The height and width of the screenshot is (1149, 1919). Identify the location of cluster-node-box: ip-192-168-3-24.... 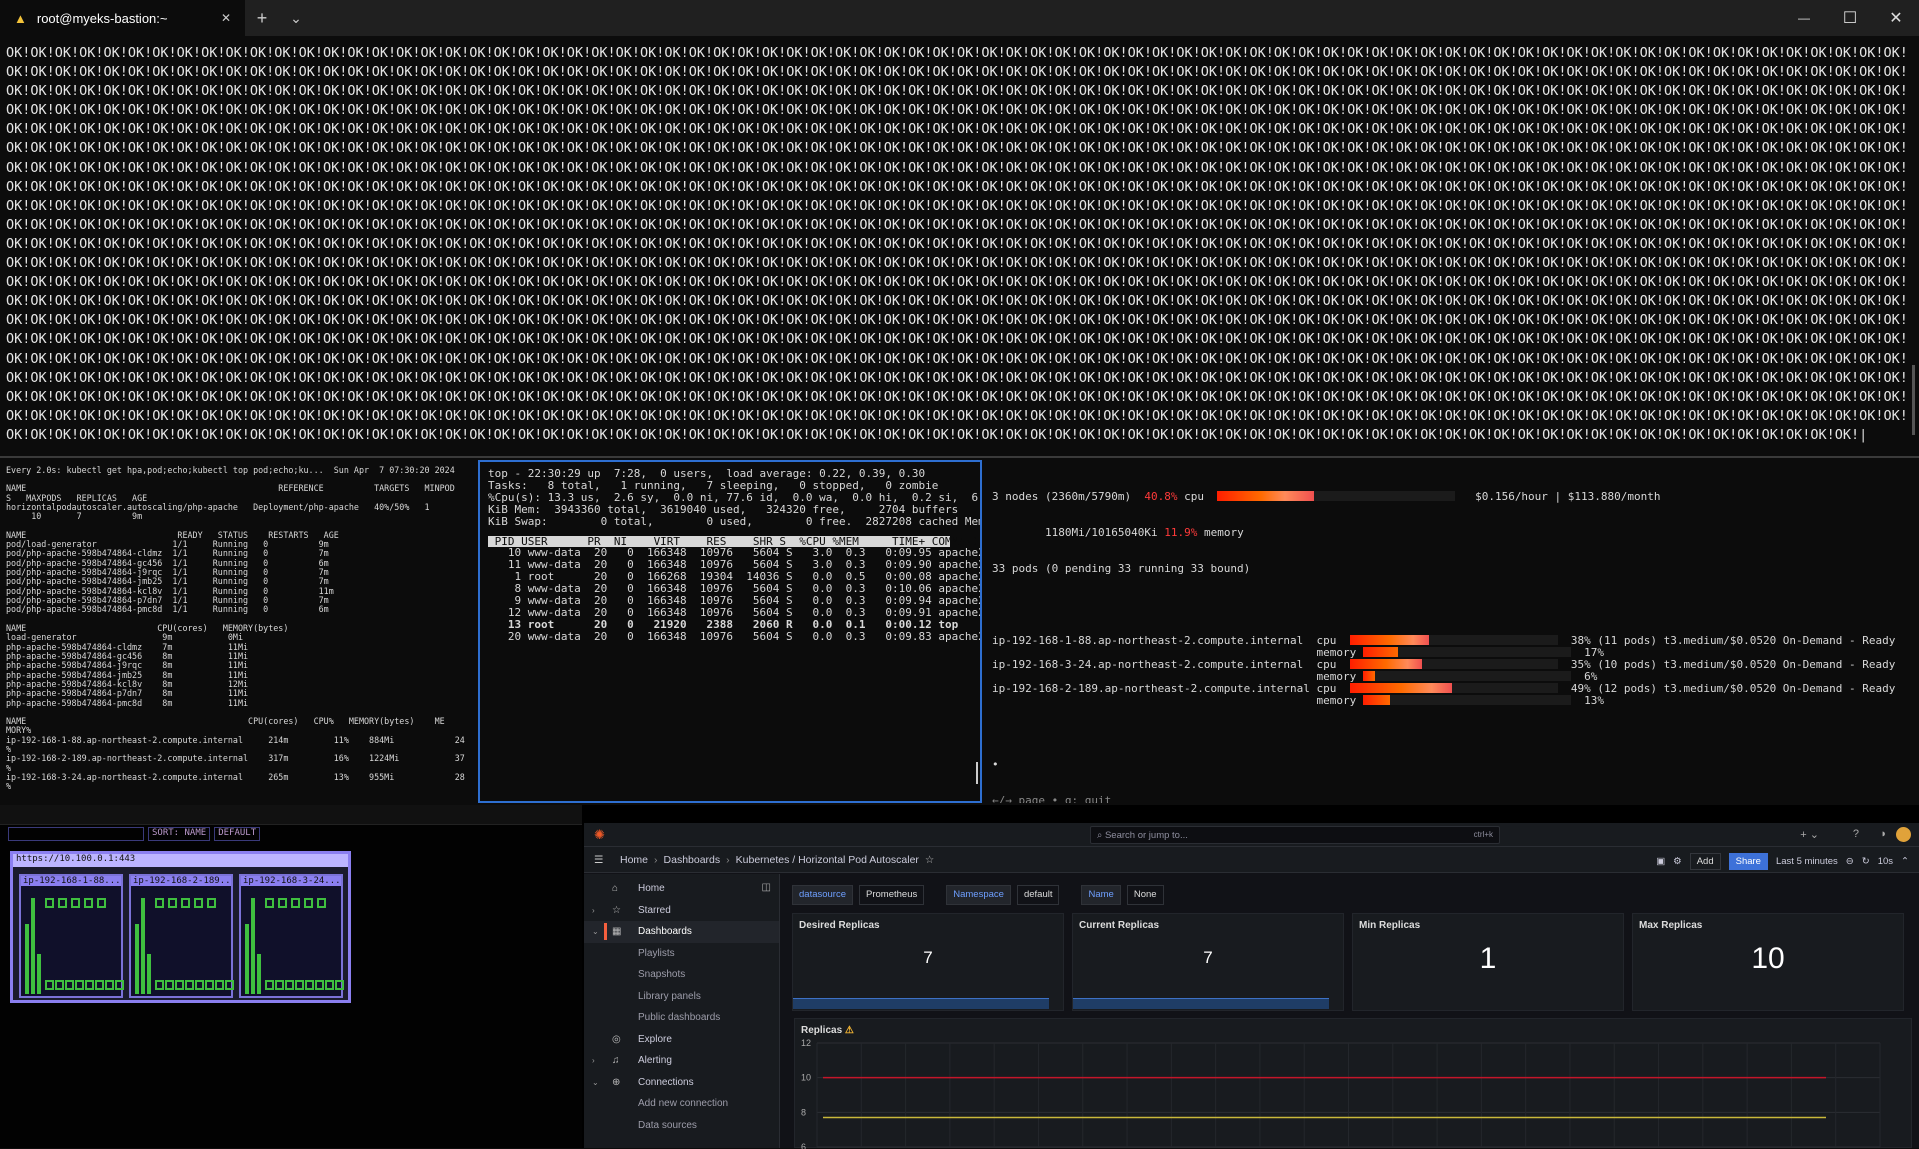
(291, 936).